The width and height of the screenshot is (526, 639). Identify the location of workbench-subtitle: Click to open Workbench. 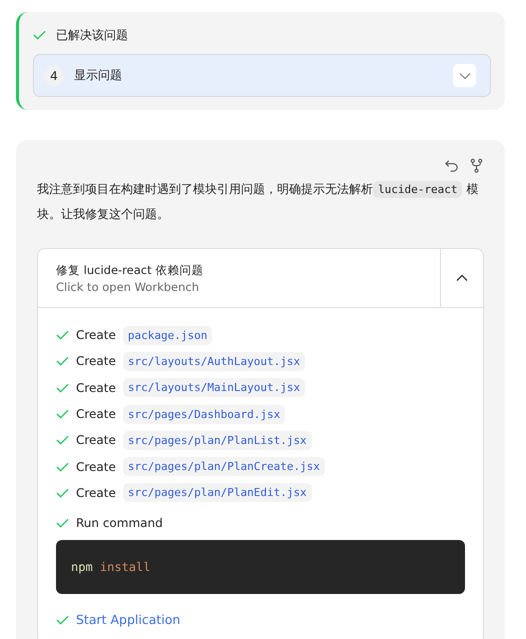
(128, 287).